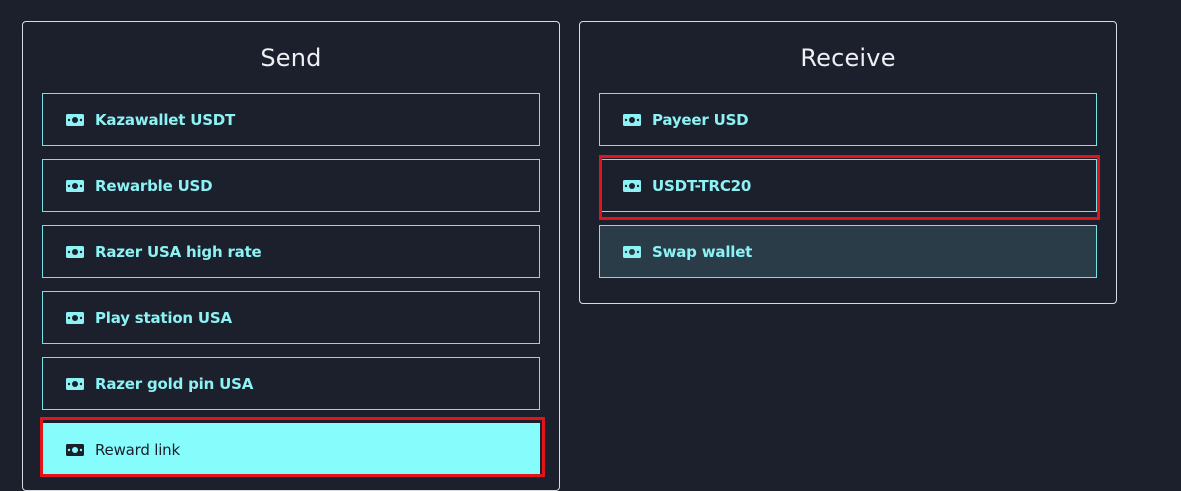 This screenshot has width=1181, height=491. What do you see at coordinates (848, 119) in the screenshot?
I see `receive-option-payeer-usd: Payeer USD` at bounding box center [848, 119].